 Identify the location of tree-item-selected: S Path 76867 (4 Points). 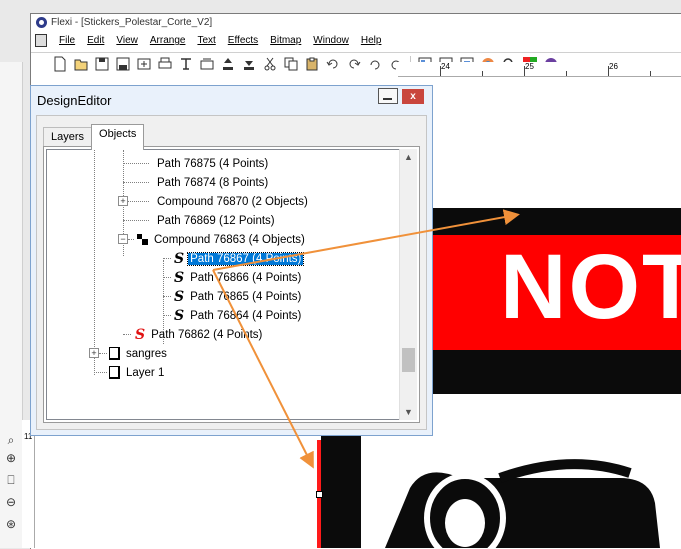
(239, 258).